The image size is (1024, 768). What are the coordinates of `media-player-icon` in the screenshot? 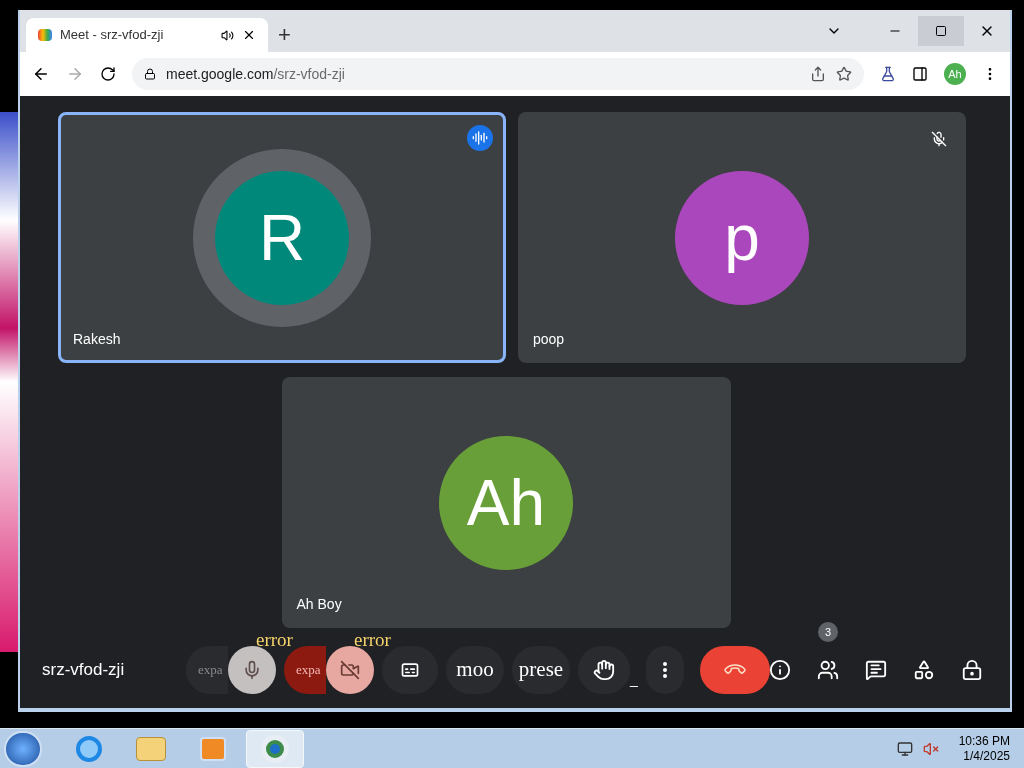 It's located at (213, 748).